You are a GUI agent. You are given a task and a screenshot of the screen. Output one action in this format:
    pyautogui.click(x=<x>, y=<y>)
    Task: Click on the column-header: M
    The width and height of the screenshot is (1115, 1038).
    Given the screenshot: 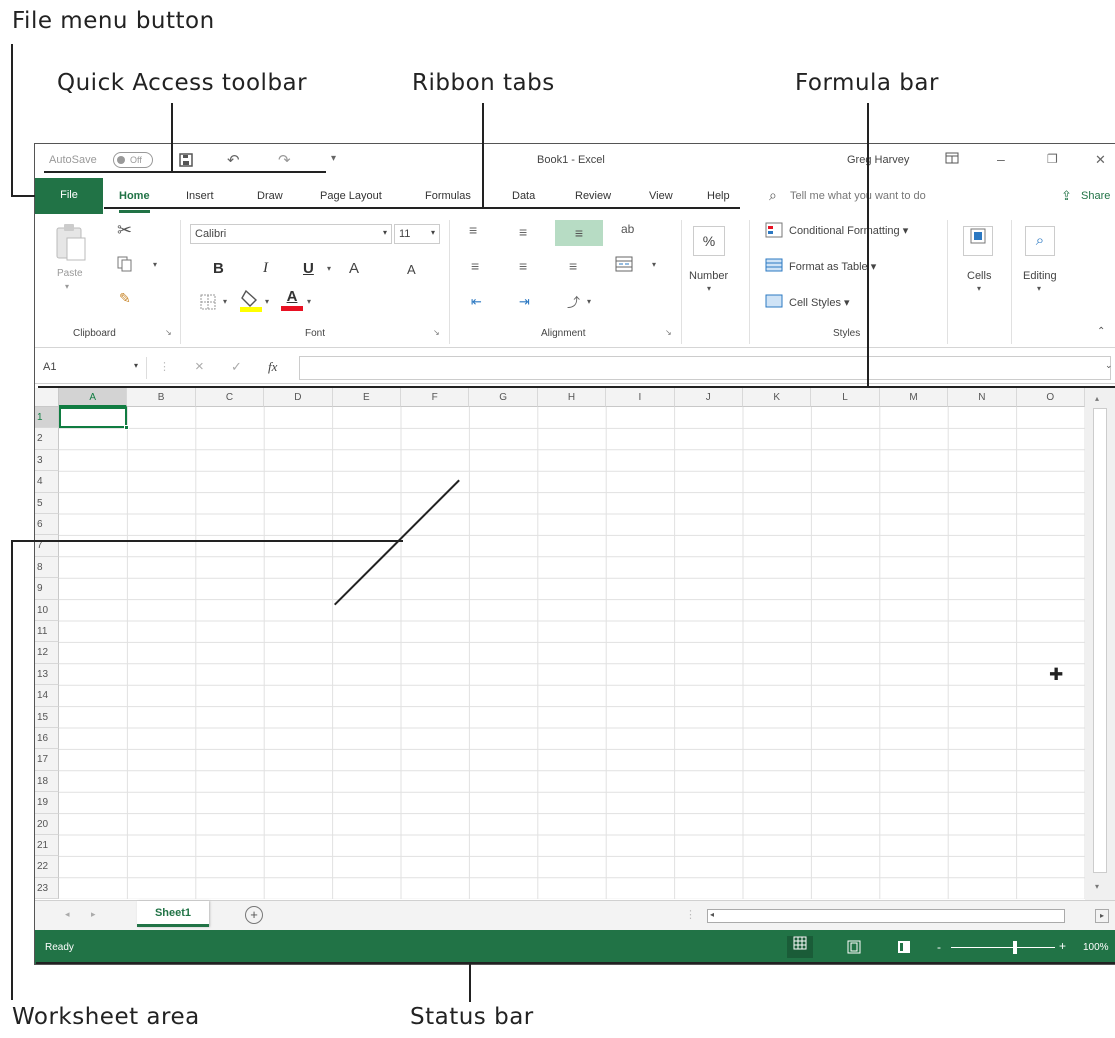 What is the action you would take?
    pyautogui.click(x=914, y=397)
    